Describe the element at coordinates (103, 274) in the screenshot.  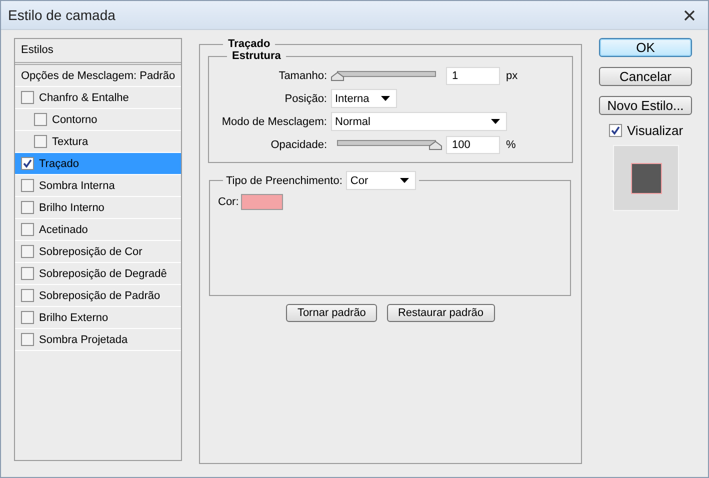
I see `style-label: Sobreposição de Degradê` at that location.